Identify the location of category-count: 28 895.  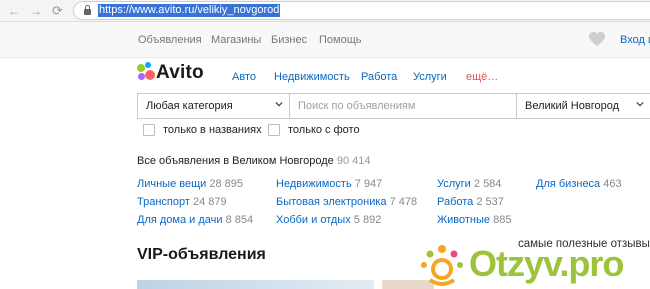
(226, 184).